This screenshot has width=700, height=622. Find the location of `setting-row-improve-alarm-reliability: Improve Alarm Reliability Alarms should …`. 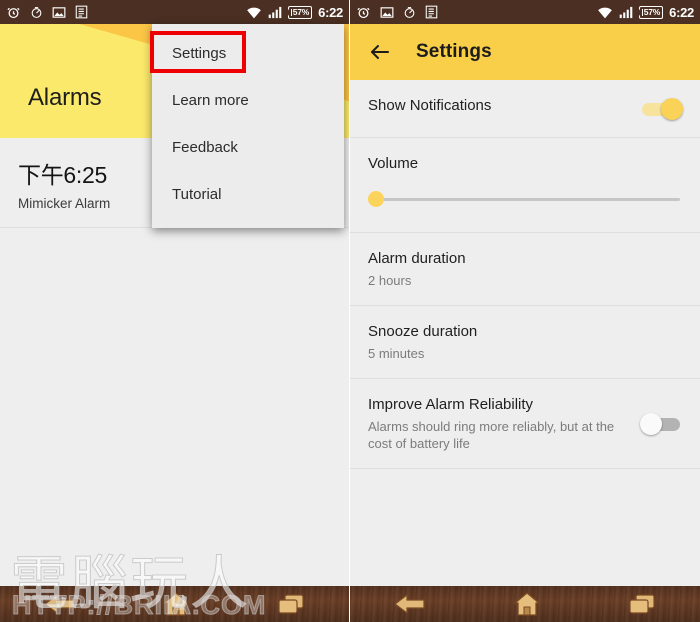

setting-row-improve-alarm-reliability: Improve Alarm Reliability Alarms should … is located at coordinates (525, 424).